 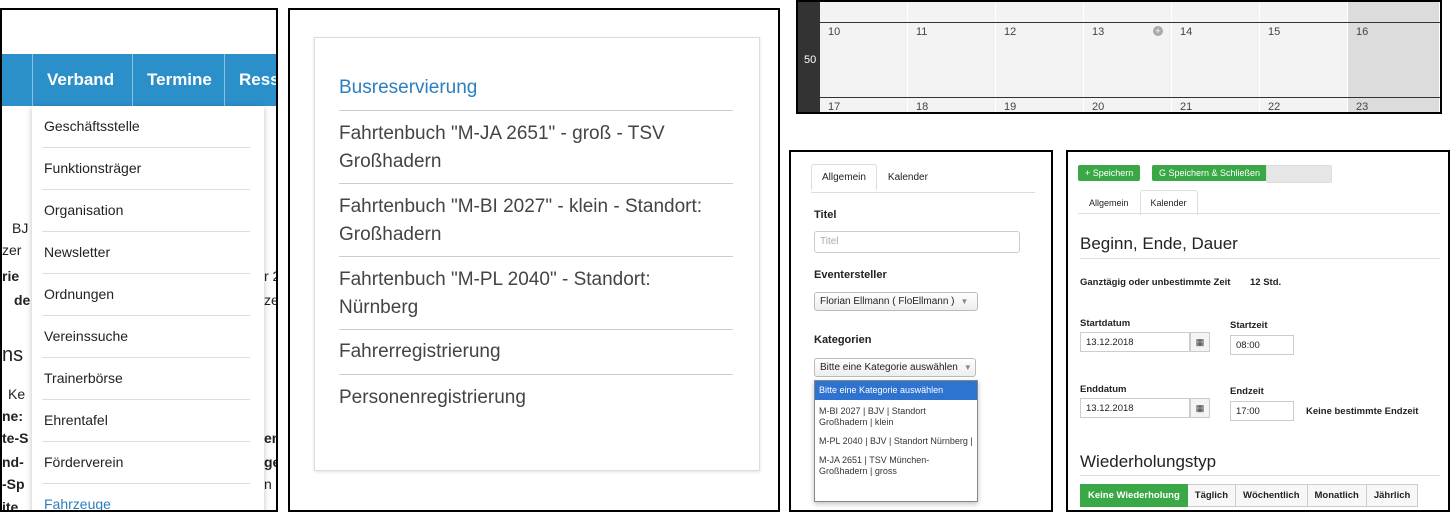 What do you see at coordinates (1216, 105) in the screenshot?
I see `calendar-day-21: 21` at bounding box center [1216, 105].